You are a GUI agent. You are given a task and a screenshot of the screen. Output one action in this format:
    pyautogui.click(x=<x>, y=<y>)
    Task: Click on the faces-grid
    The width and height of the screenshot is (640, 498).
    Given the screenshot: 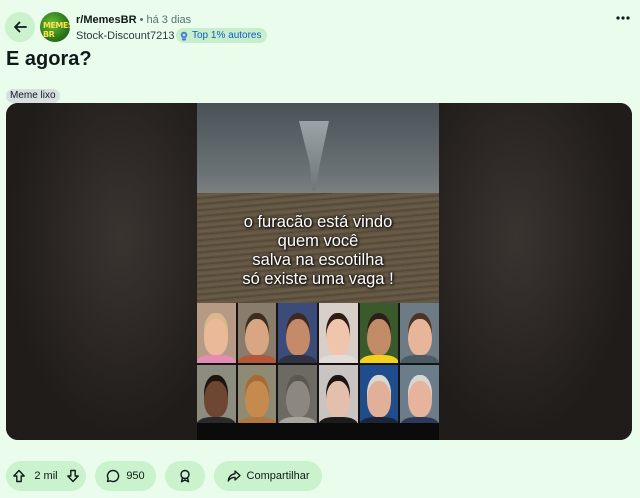 What is the action you would take?
    pyautogui.click(x=318, y=364)
    